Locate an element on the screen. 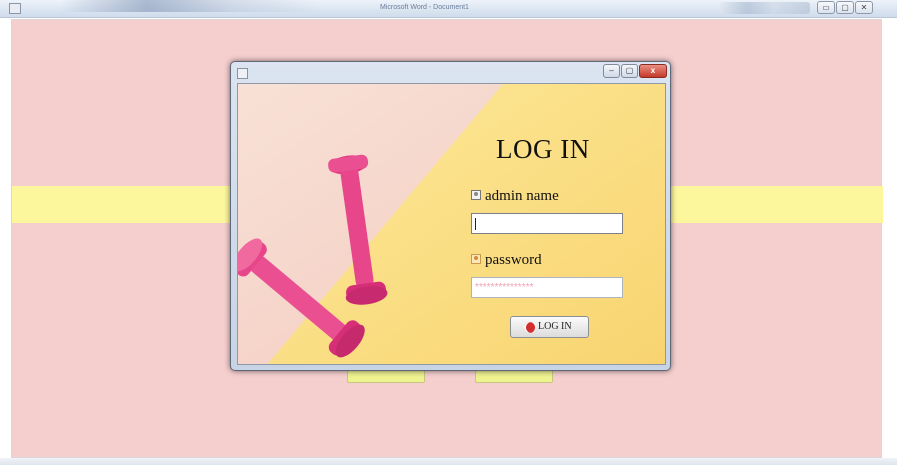 This screenshot has width=897, height=465. outer-titlebar: Microsoft Word - Document1 ▭ ▢ ✕ is located at coordinates (448, 9).